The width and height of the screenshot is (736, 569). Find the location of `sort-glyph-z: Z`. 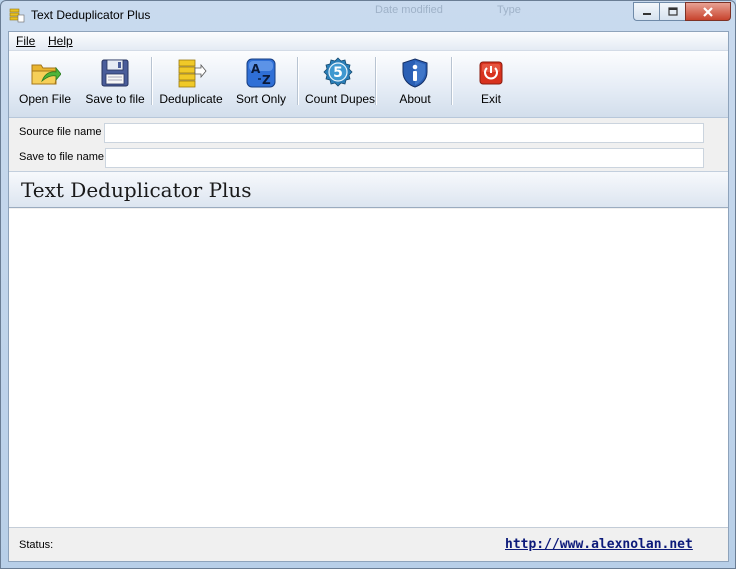

sort-glyph-z: Z is located at coordinates (266, 80).